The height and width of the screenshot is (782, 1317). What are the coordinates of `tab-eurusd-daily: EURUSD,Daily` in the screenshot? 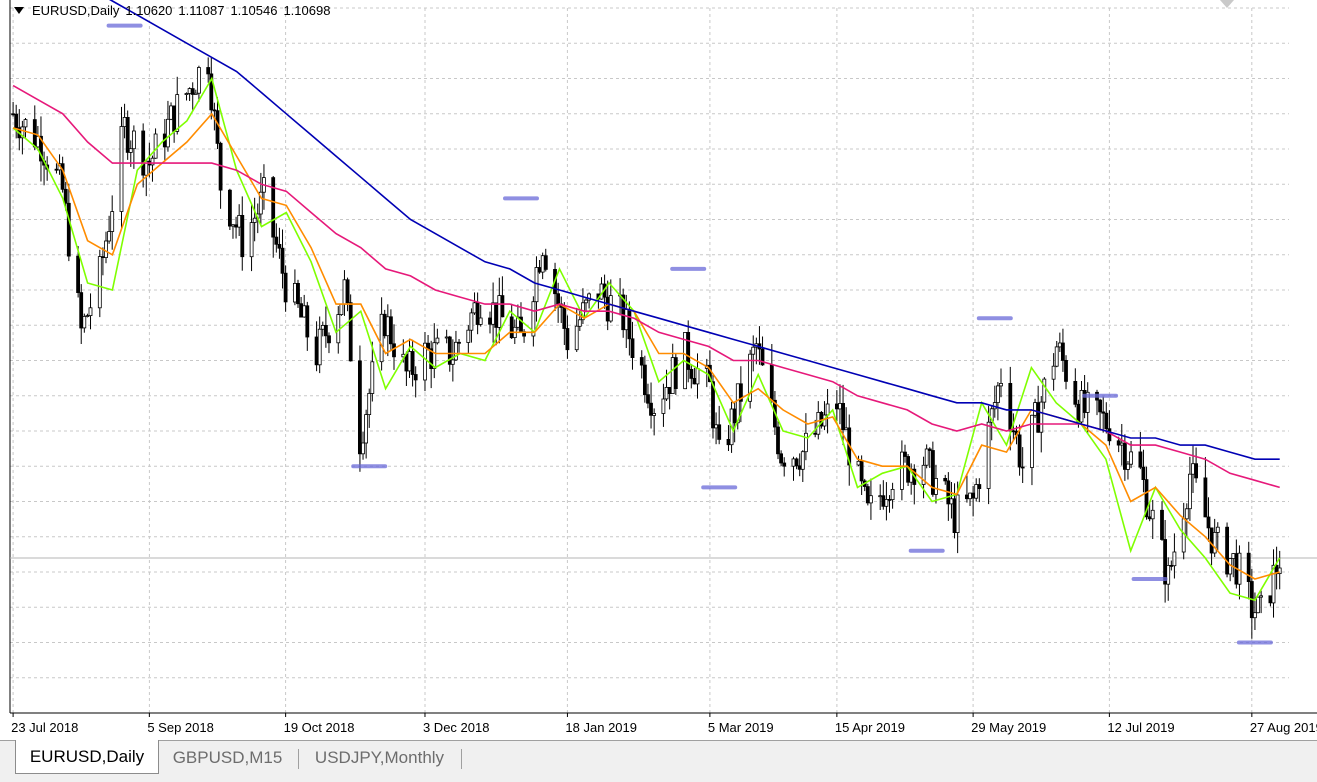 It's located at (87, 757).